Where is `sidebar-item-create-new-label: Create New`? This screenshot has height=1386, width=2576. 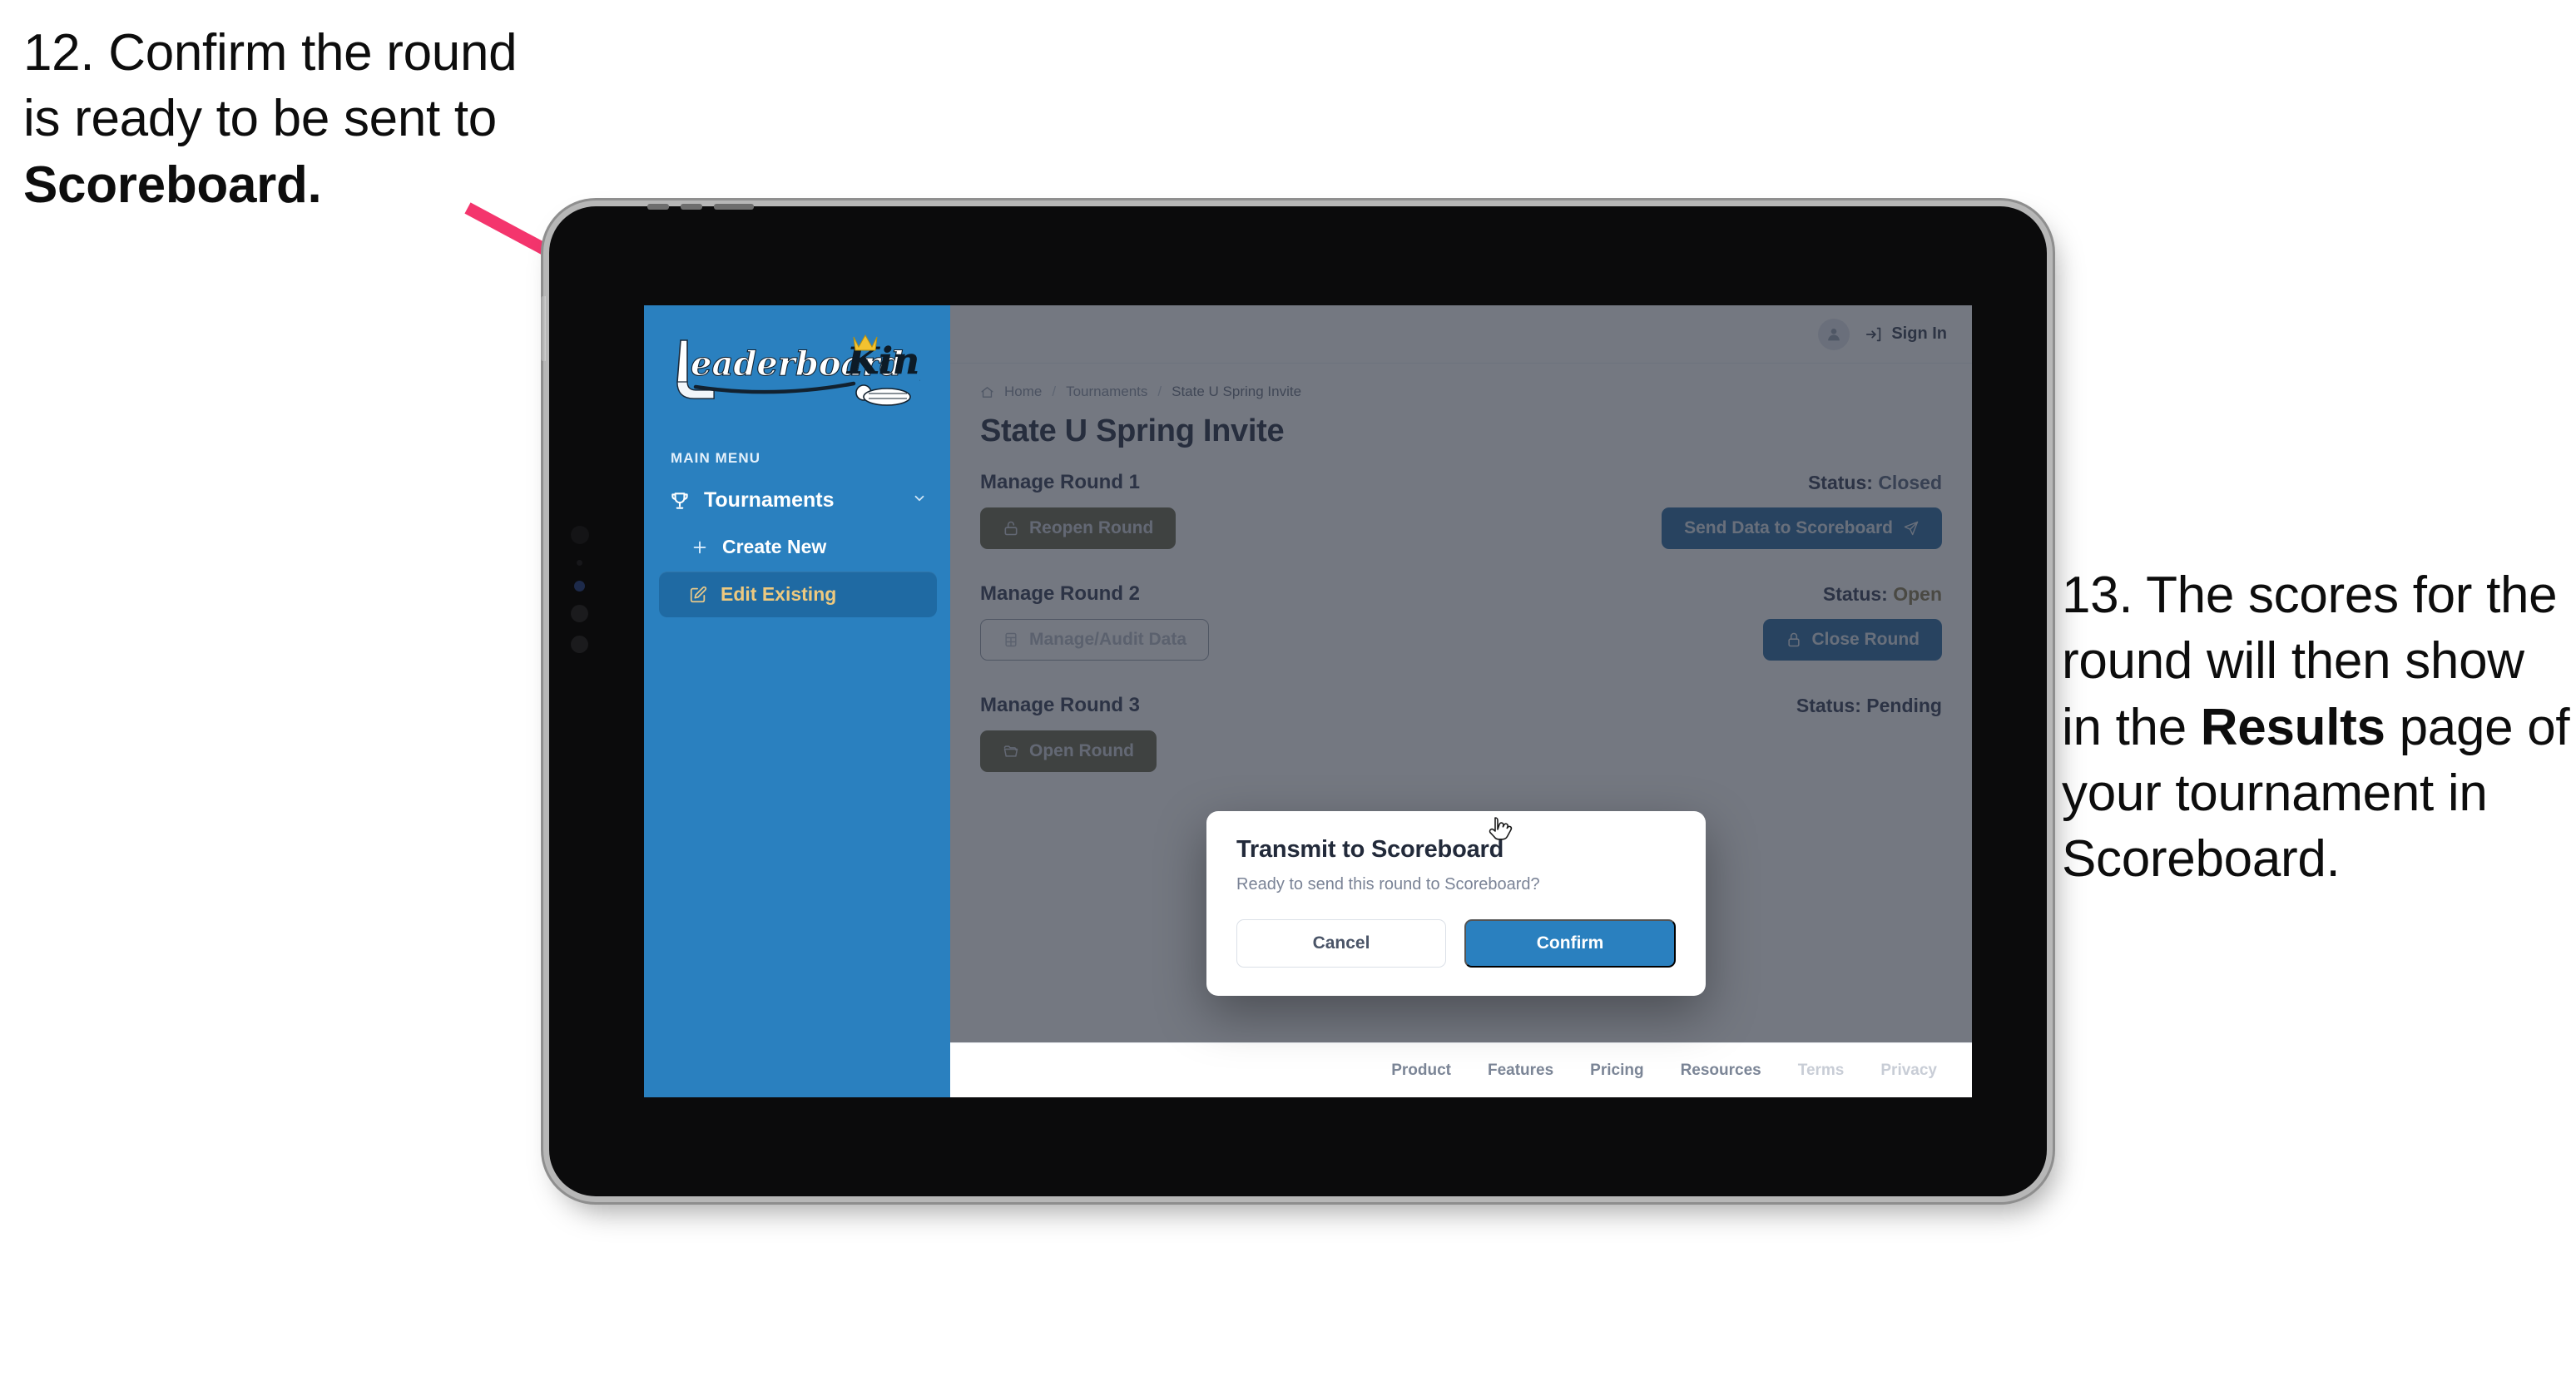
sidebar-item-create-new-label: Create New is located at coordinates (774, 546).